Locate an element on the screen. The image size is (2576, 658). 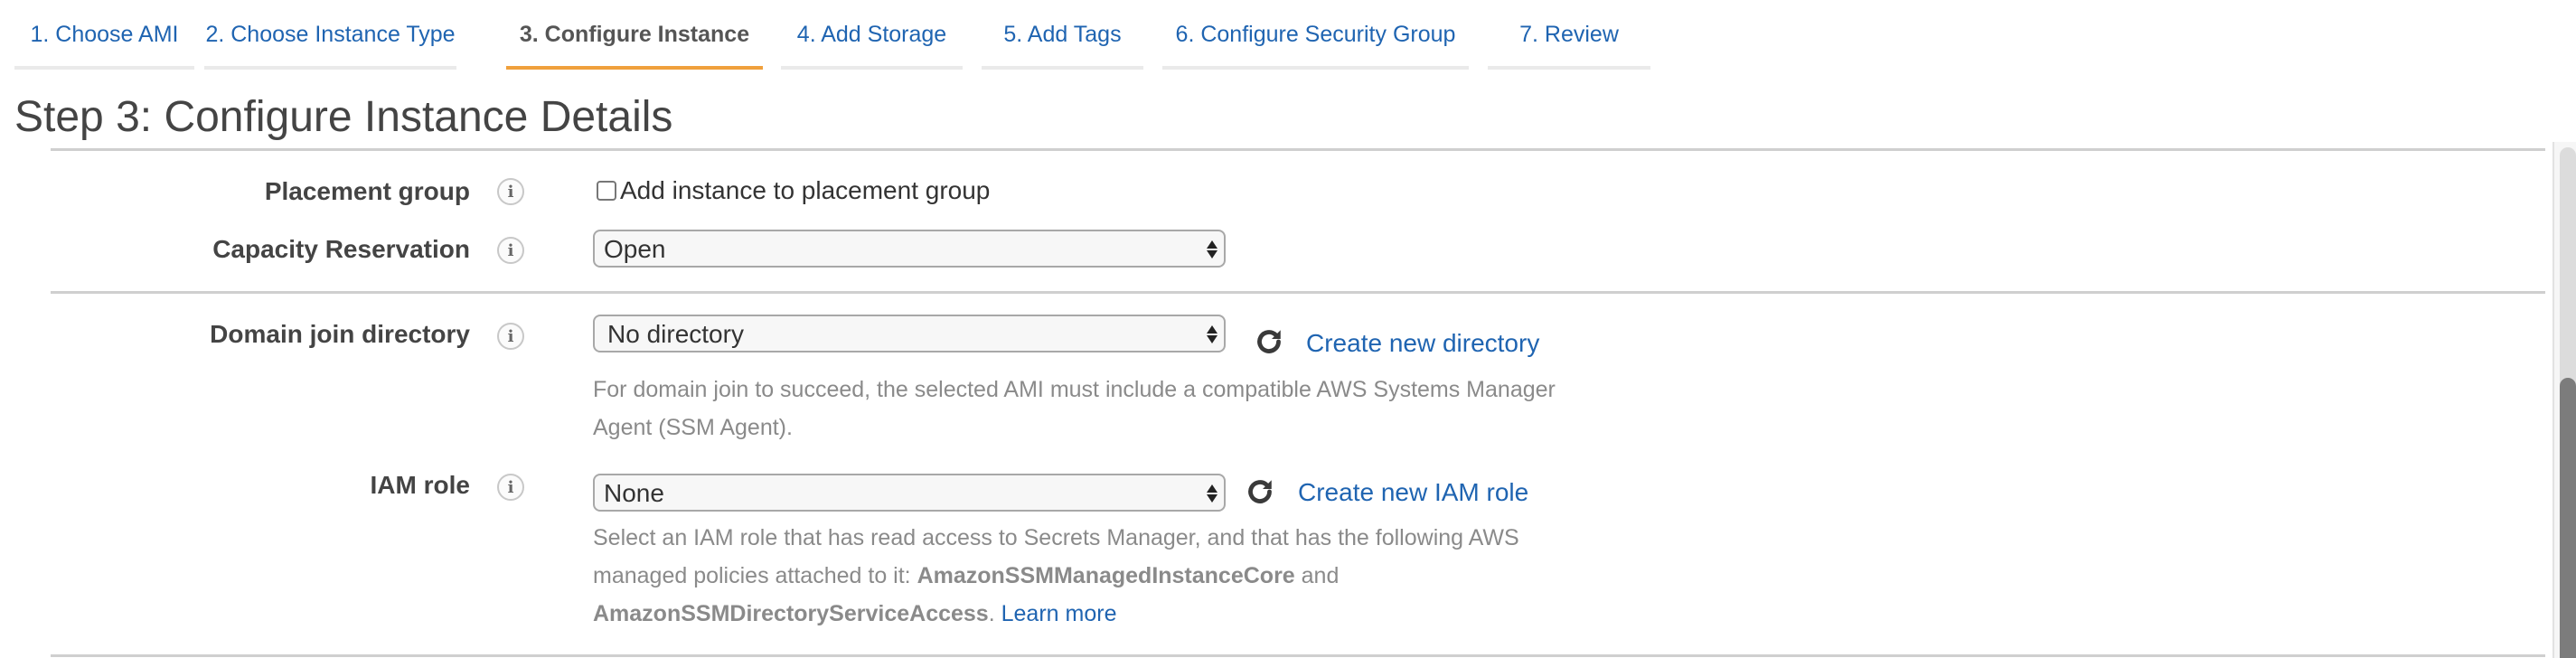
tab-label: 2. Choose Instance Type is located at coordinates (330, 34).